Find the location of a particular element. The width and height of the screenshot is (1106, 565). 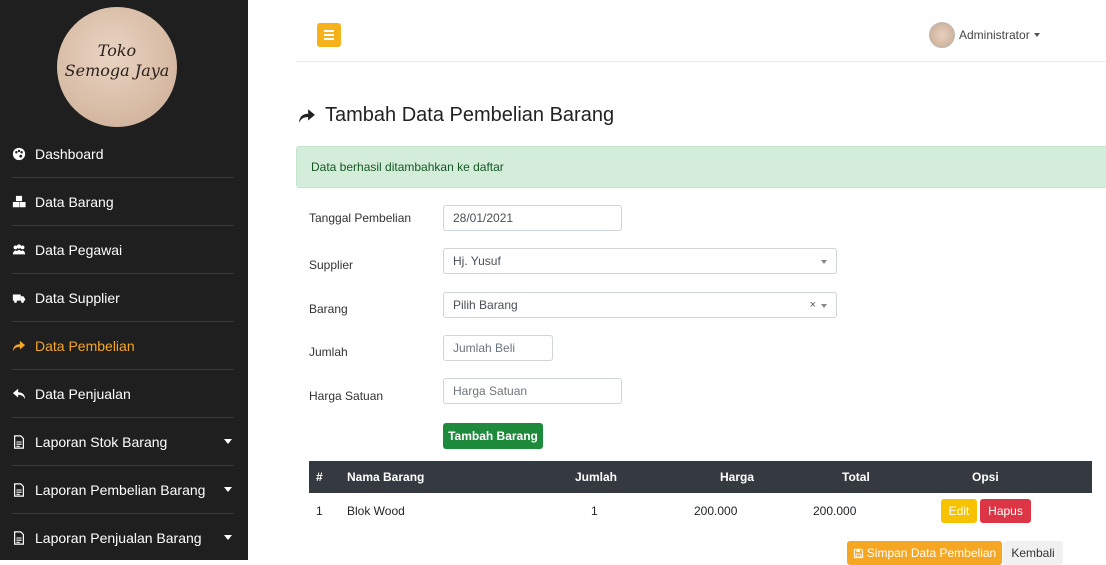

harga-label: Harga Satuan is located at coordinates (346, 396).